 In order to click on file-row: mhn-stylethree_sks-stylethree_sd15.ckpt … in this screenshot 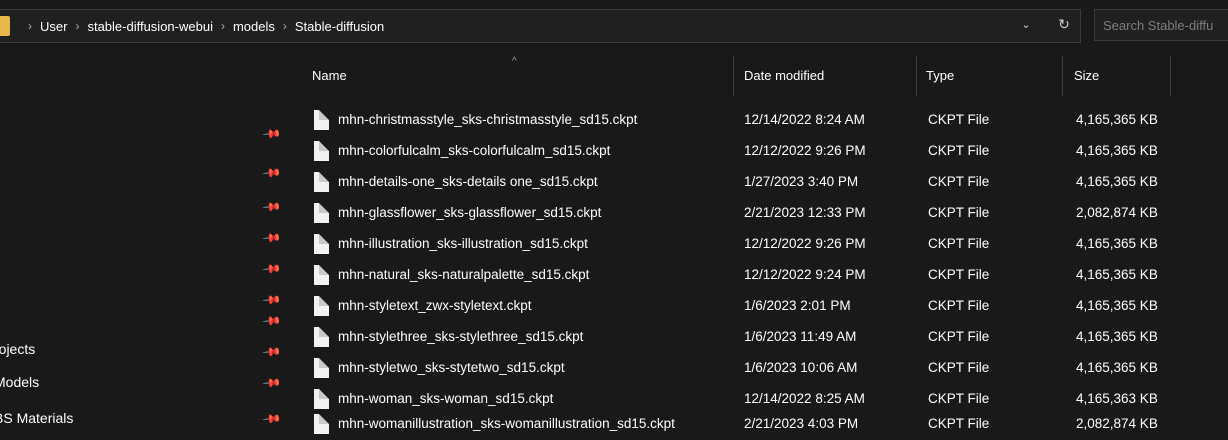, I will do `click(750, 338)`.